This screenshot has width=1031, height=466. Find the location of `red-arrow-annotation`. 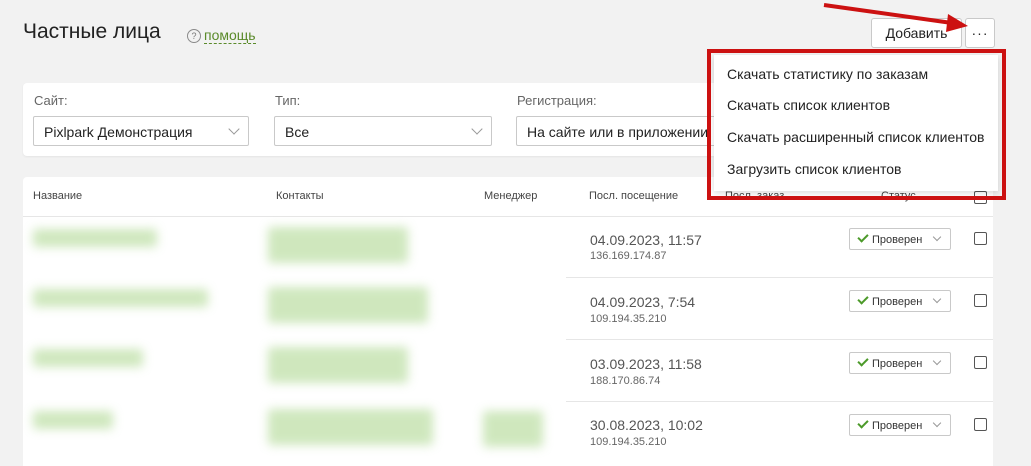

red-arrow-annotation is located at coordinates (895, 17).